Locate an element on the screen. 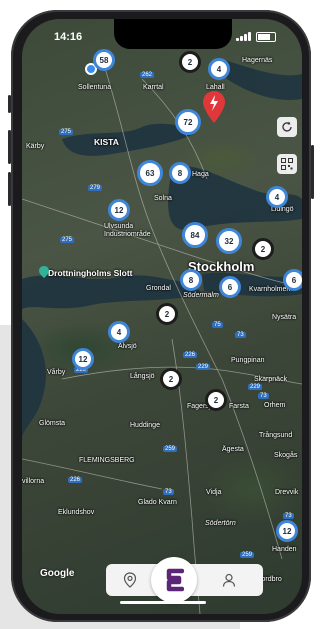 This screenshot has width=320, height=629. place-label: FLEMINGSBERG is located at coordinates (107, 460).